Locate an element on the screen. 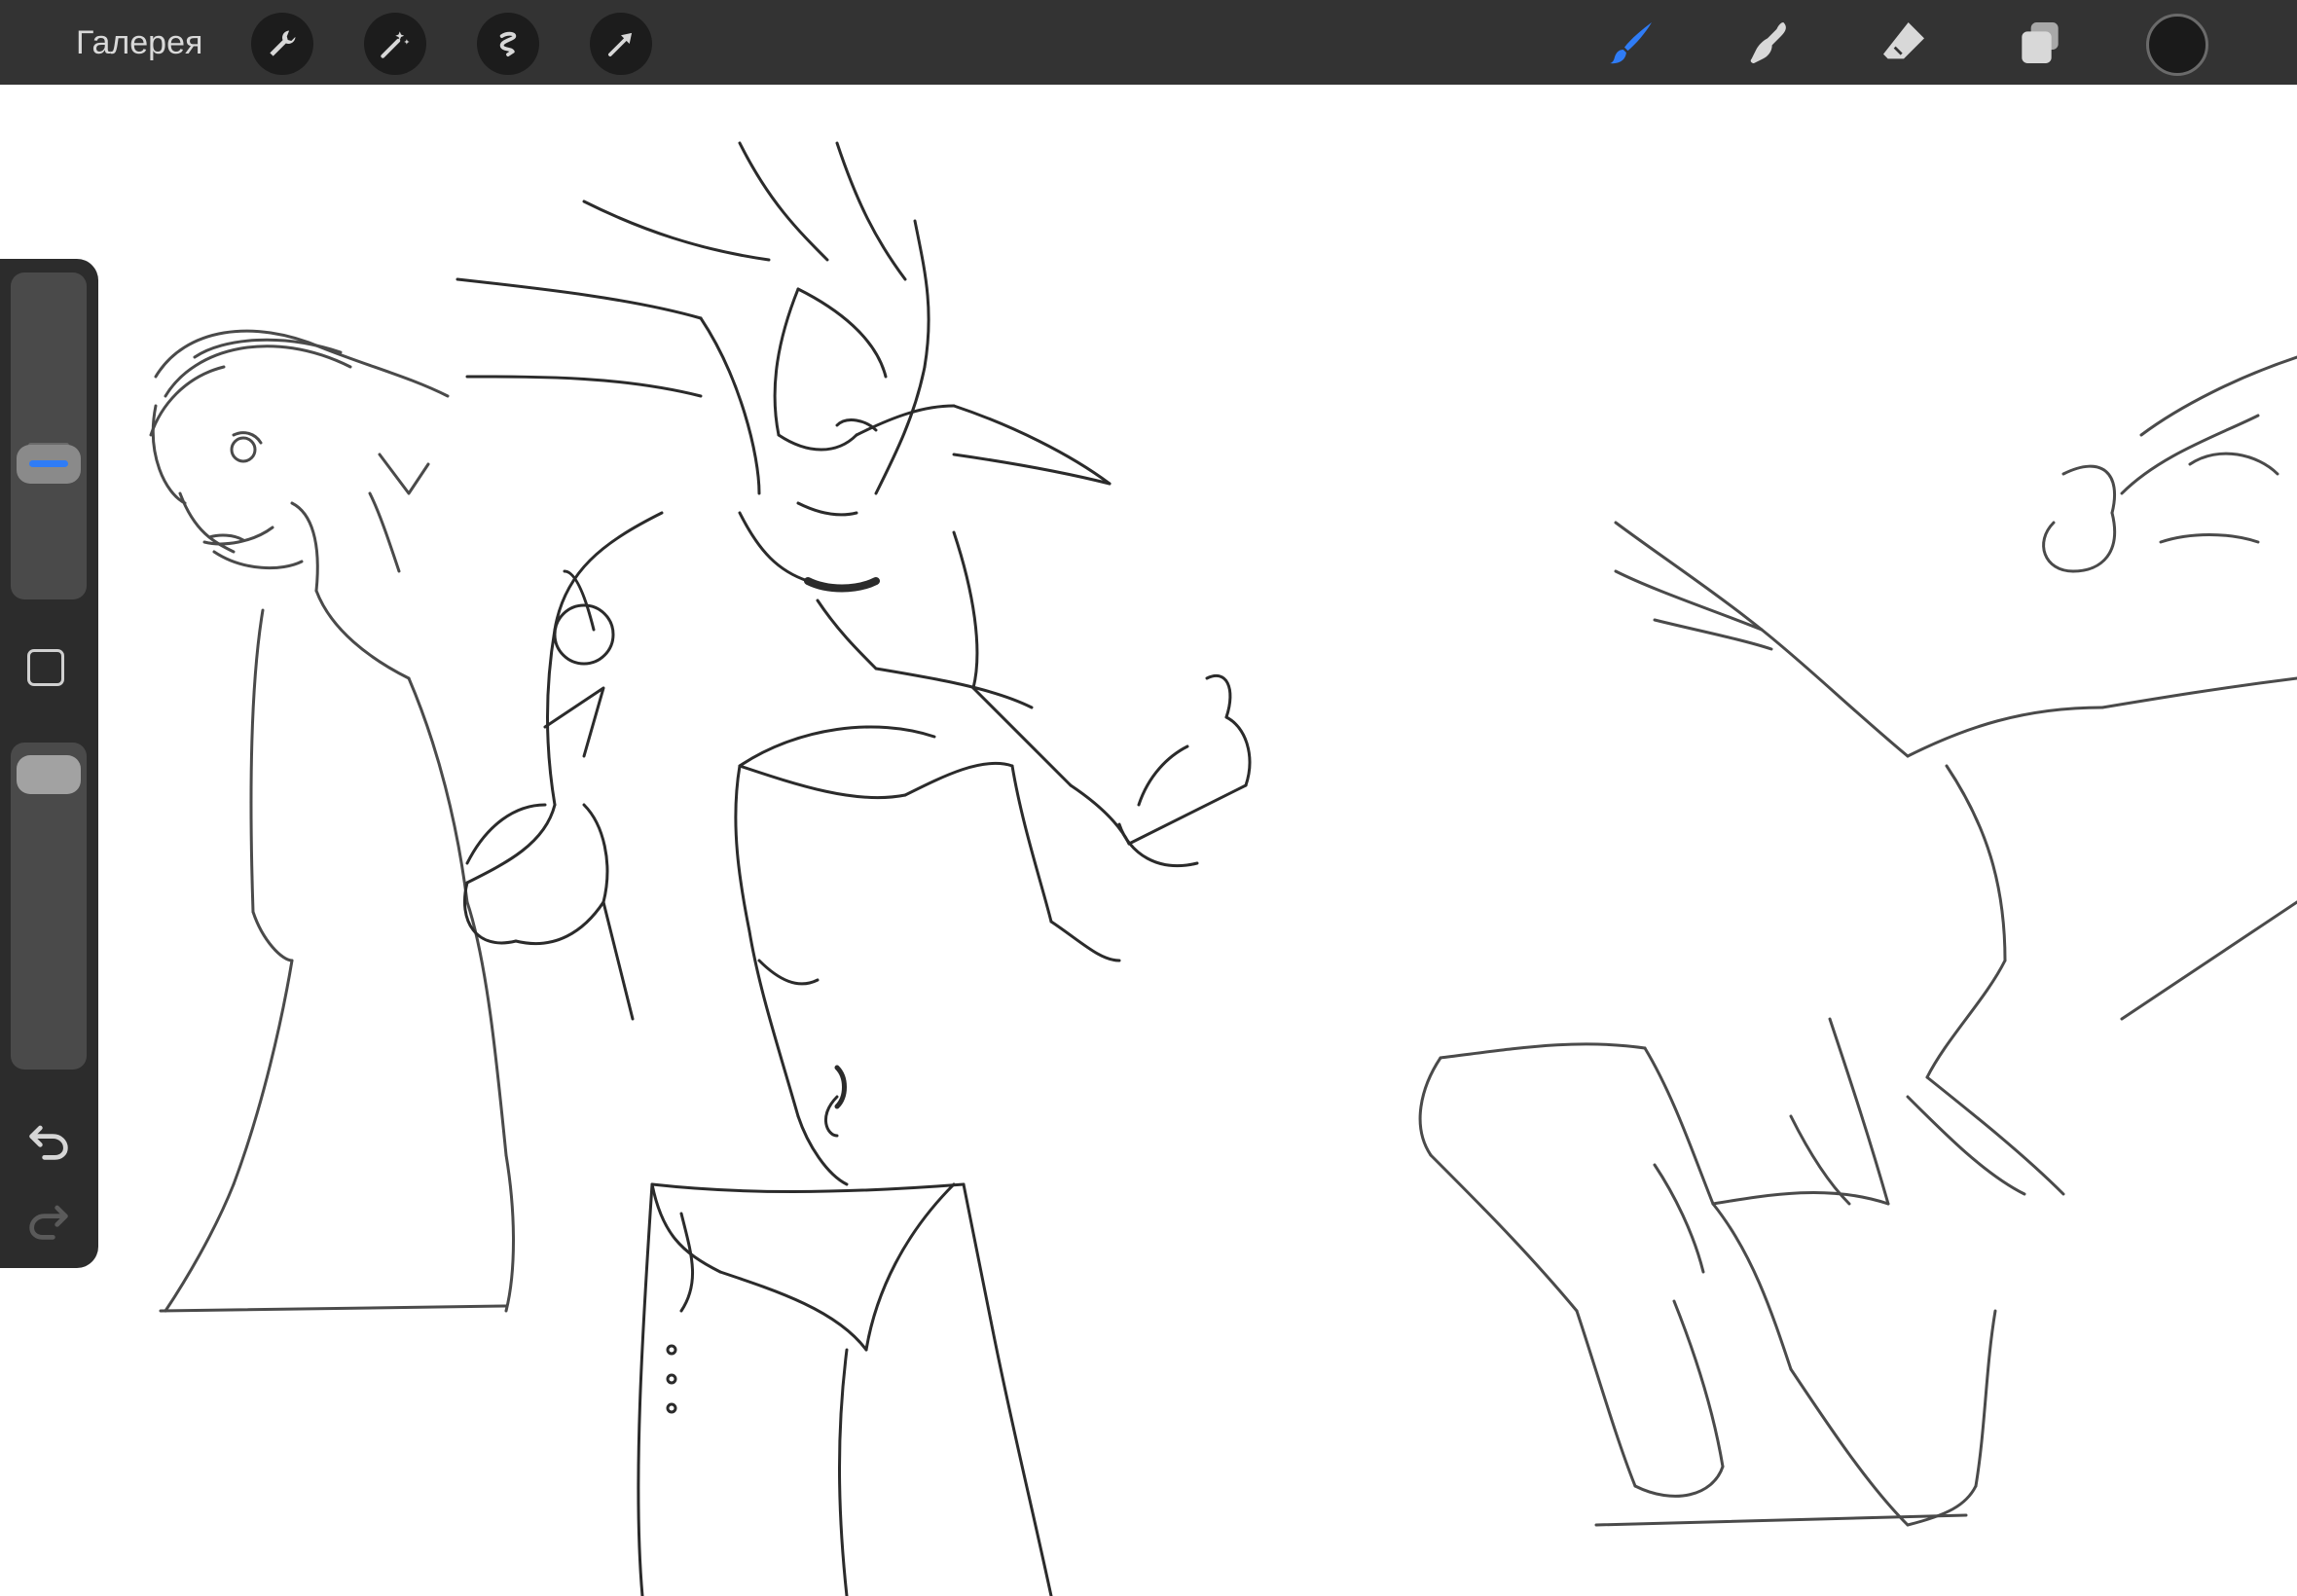 This screenshot has height=1596, width=2297. layers-button is located at coordinates (2040, 43).